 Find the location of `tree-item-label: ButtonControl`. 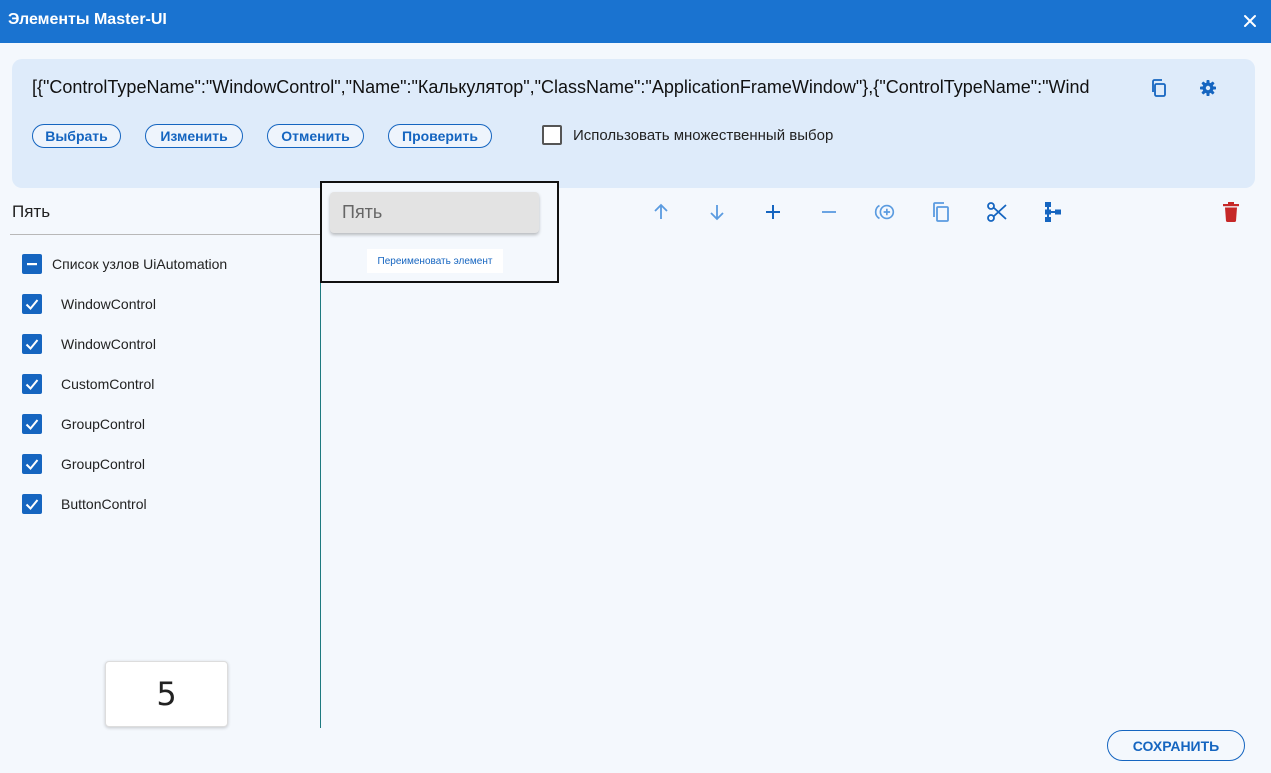

tree-item-label: ButtonControl is located at coordinates (104, 504).